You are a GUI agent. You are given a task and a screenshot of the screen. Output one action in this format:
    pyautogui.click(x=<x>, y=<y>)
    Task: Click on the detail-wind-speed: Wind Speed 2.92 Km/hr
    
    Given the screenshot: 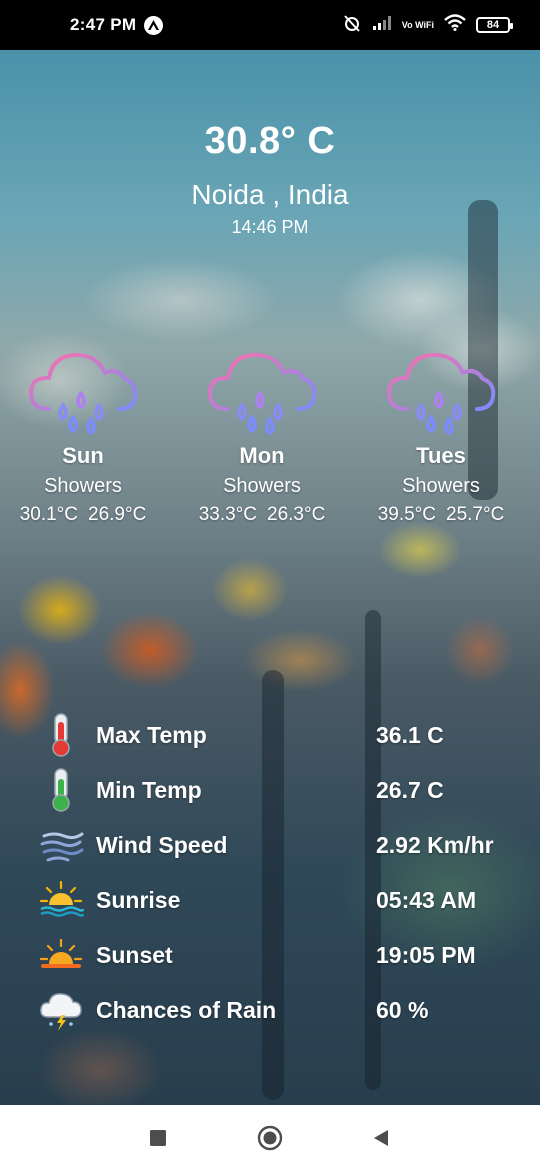 What is the action you would take?
    pyautogui.click(x=270, y=845)
    